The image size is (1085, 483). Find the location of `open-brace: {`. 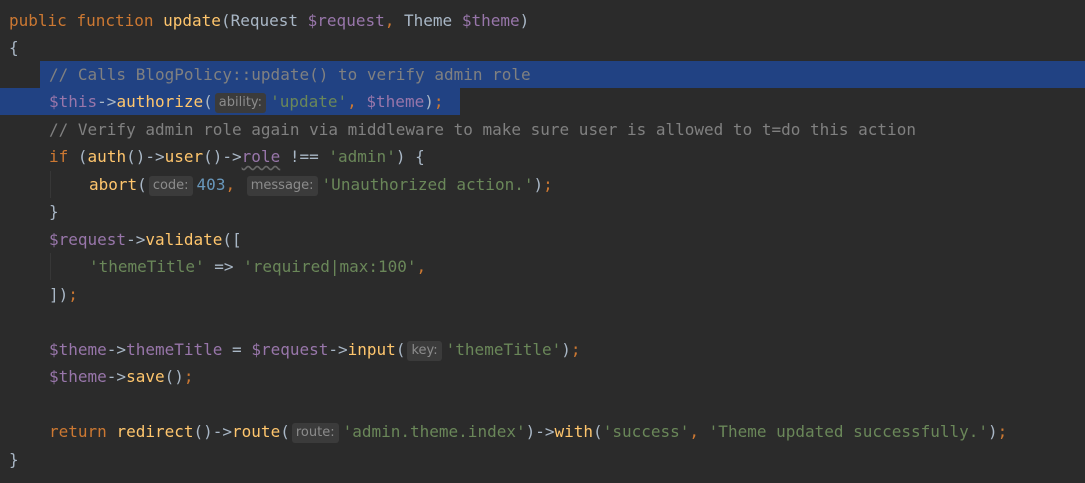

open-brace: { is located at coordinates (420, 156).